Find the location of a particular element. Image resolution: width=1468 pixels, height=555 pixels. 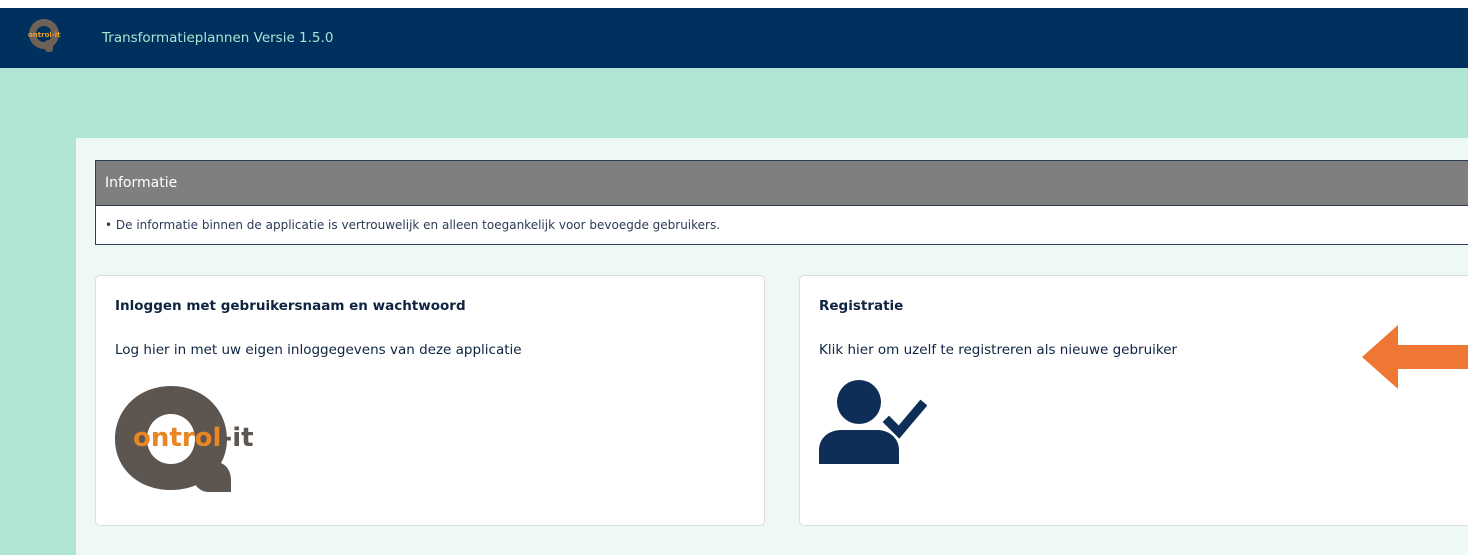

user-check-icon is located at coordinates (872, 421).